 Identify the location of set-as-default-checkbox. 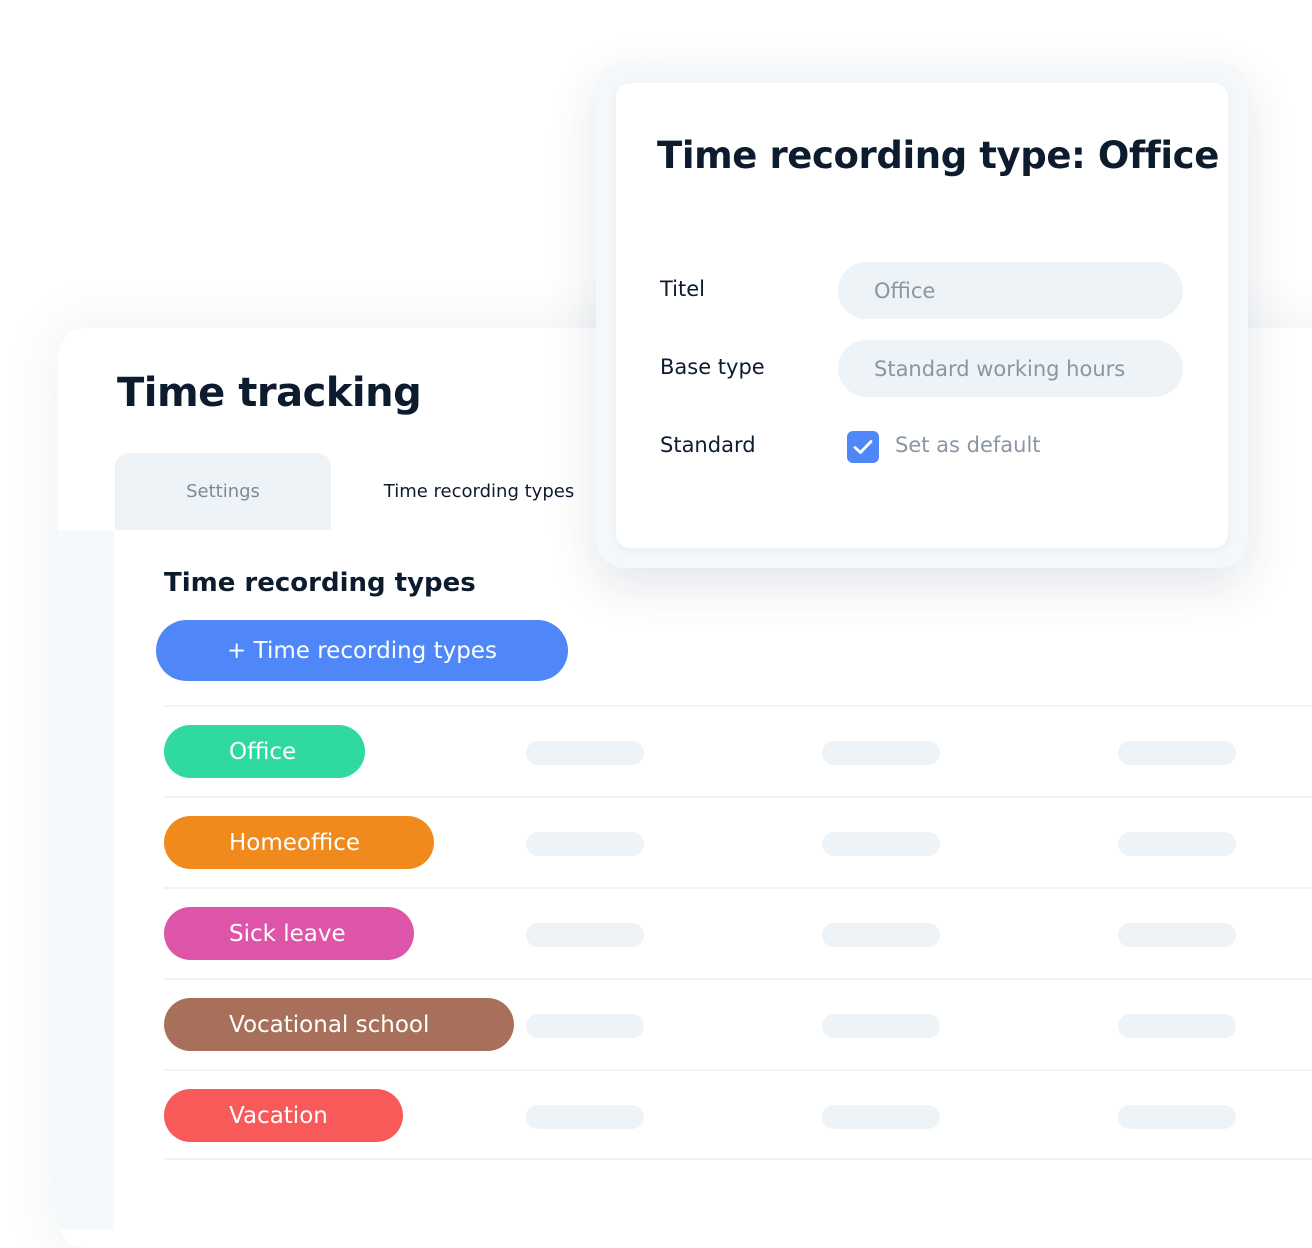
(863, 447).